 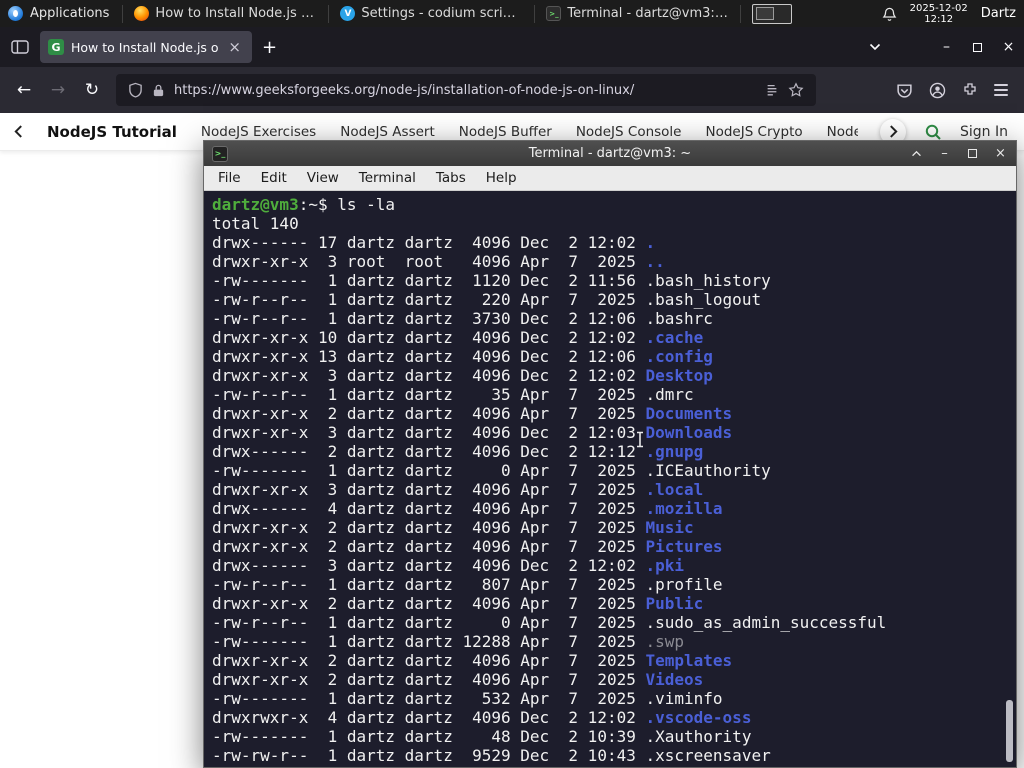 What do you see at coordinates (679, 318) in the screenshot?
I see `file-name: .bashrc` at bounding box center [679, 318].